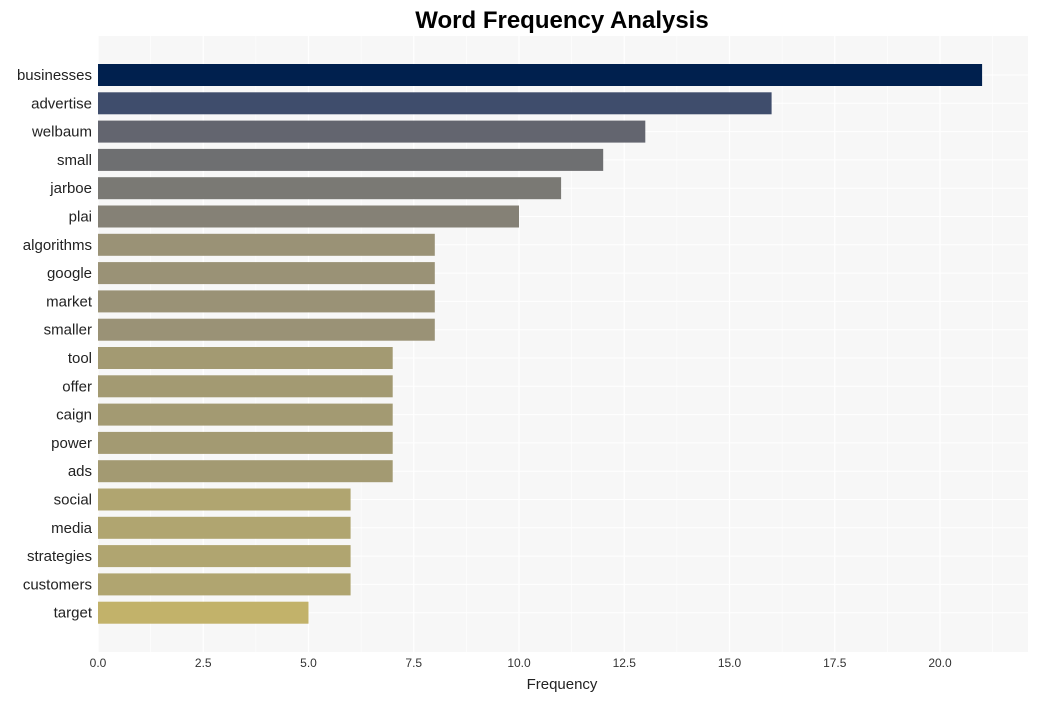 The width and height of the screenshot is (1037, 701). Describe the element at coordinates (70, 188) in the screenshot. I see `y-tick-label: jarboe` at that location.